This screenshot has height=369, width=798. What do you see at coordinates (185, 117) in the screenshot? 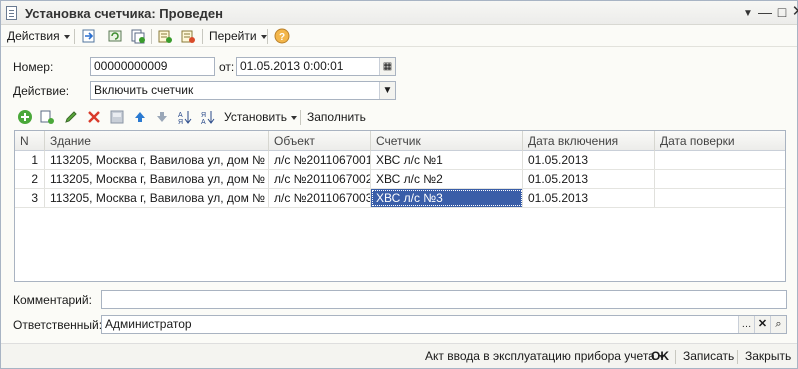
I see `sort-ascending-icon: АЯ` at bounding box center [185, 117].